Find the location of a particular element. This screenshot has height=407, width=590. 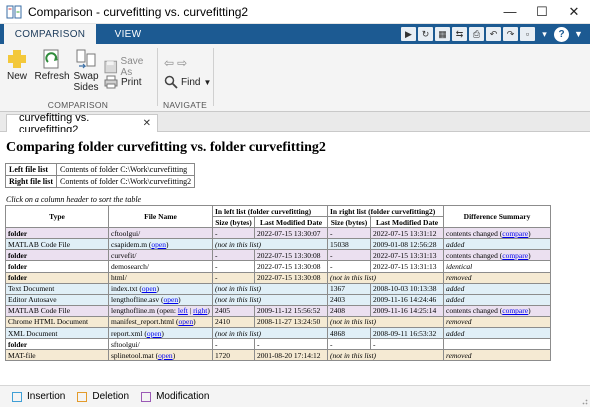

summary-text: removed is located at coordinates (459, 355).